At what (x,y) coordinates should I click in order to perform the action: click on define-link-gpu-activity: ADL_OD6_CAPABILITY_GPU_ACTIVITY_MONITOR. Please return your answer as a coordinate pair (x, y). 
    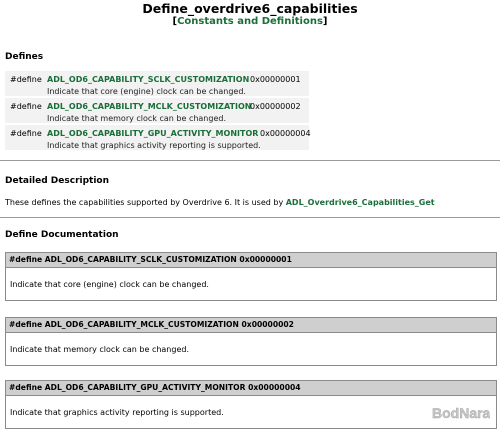
    Looking at the image, I should click on (152, 133).